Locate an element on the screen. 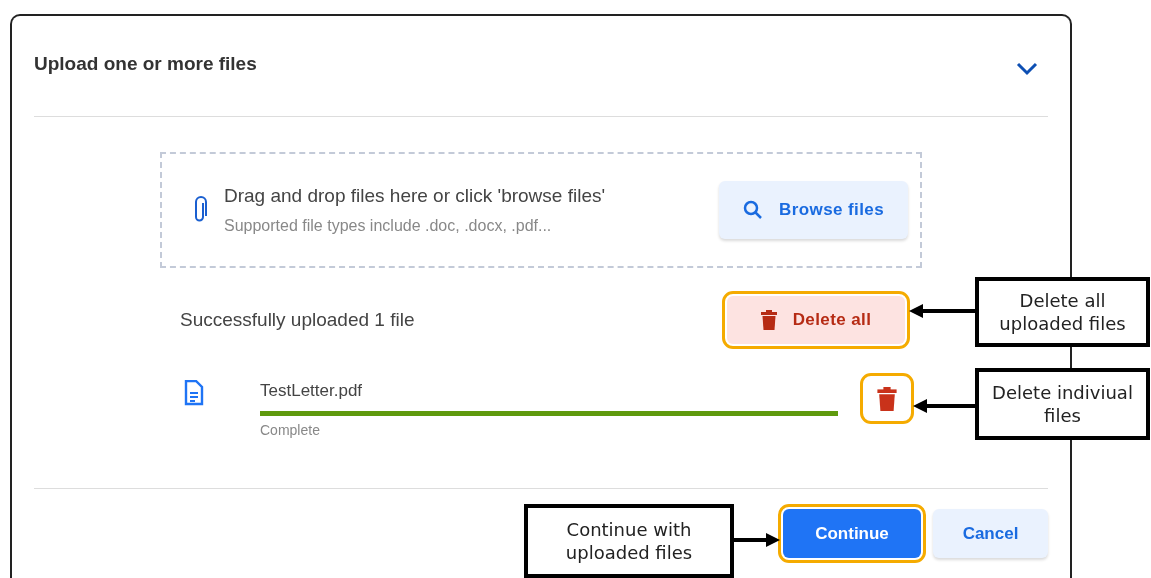  upload-summary: Successfully uploaded 1 file is located at coordinates (297, 319).